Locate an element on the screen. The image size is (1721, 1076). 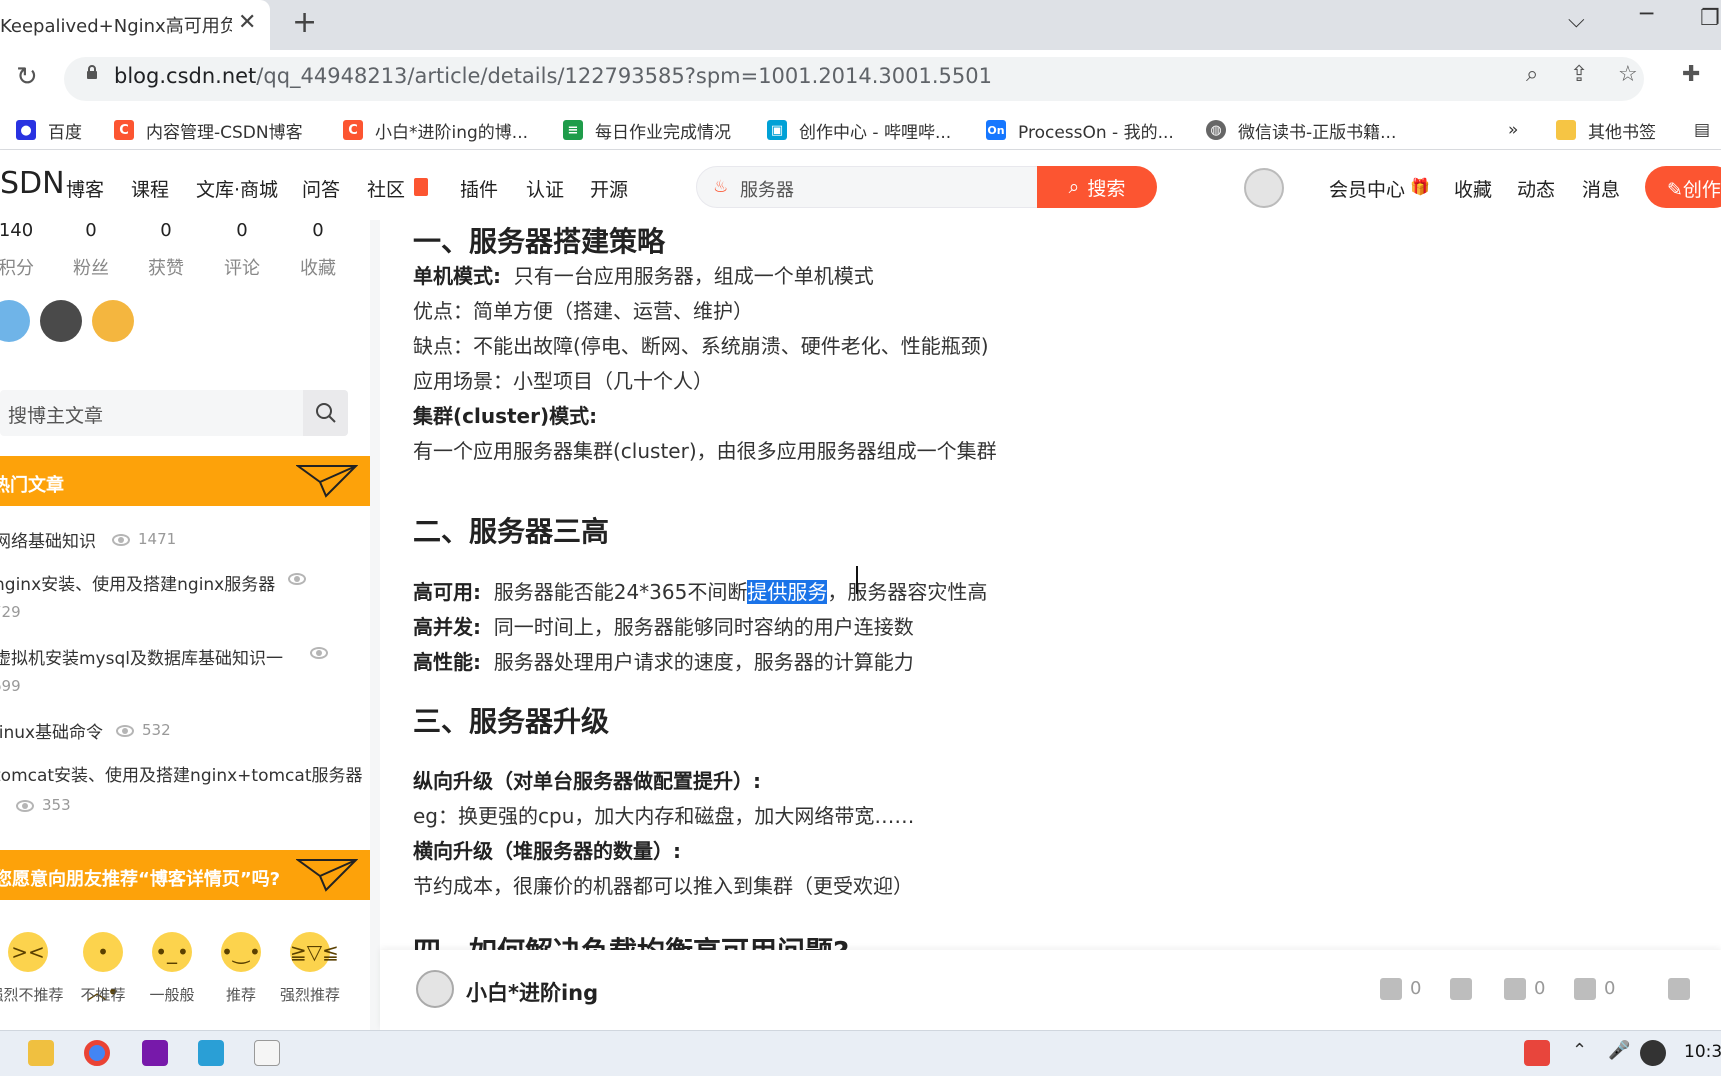
nav-community: 社区 is located at coordinates (386, 188).